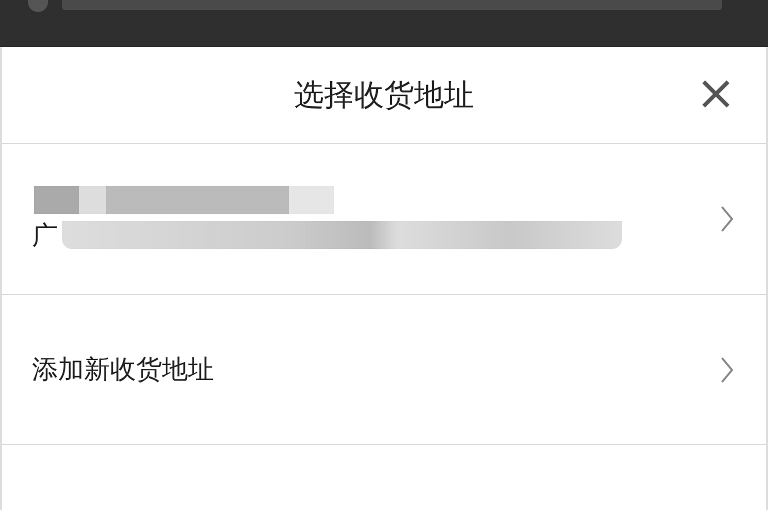  I want to click on close-button: ×, so click(716, 93).